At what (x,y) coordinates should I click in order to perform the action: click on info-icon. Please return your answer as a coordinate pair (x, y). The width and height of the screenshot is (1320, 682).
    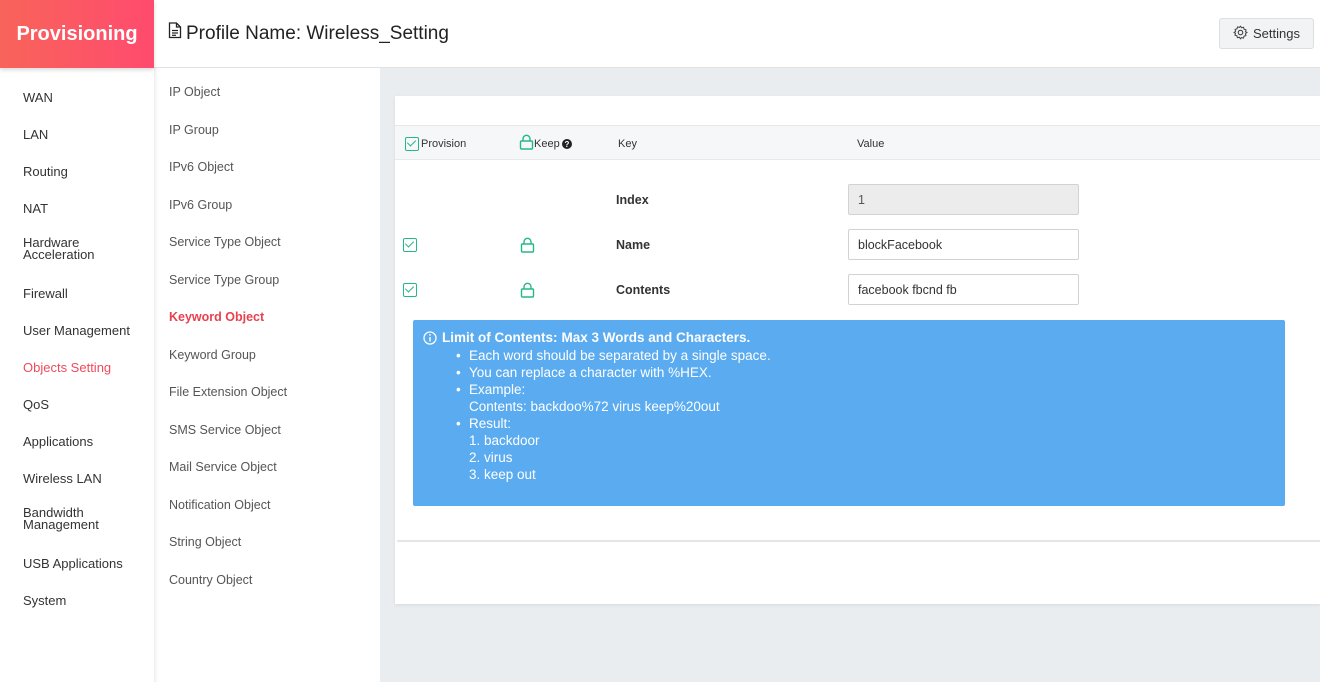
    Looking at the image, I should click on (430, 337).